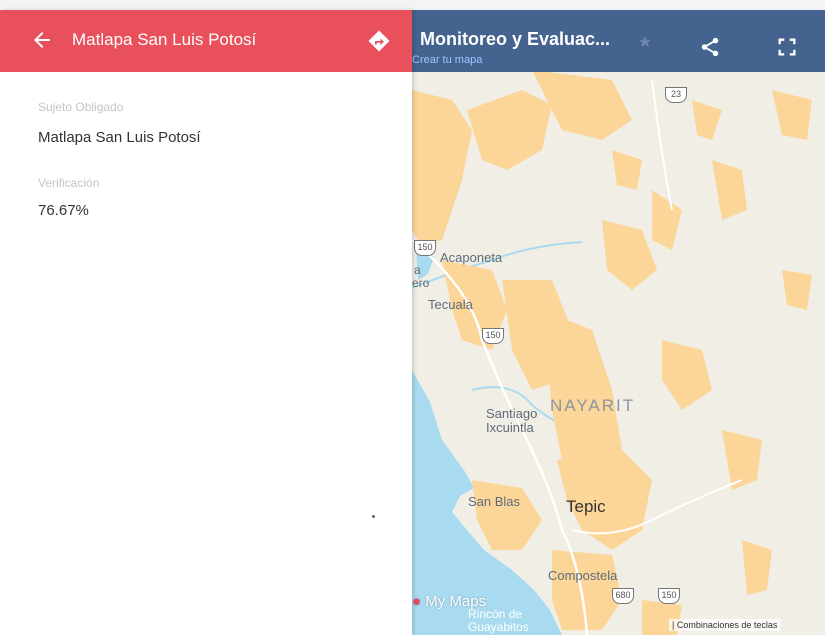  Describe the element at coordinates (164, 39) in the screenshot. I see `detail-panel-title: Matlapa San Luis Potosí` at that location.